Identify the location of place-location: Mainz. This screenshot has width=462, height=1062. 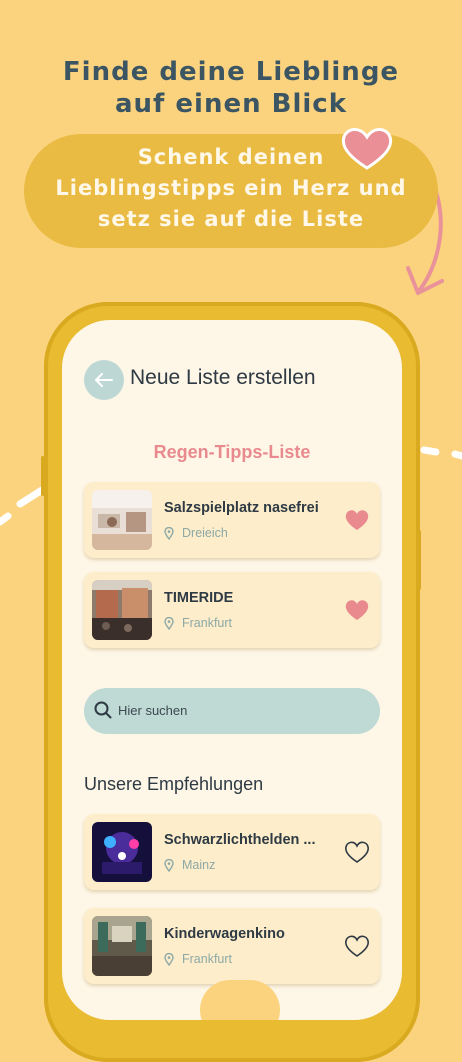
(189, 865).